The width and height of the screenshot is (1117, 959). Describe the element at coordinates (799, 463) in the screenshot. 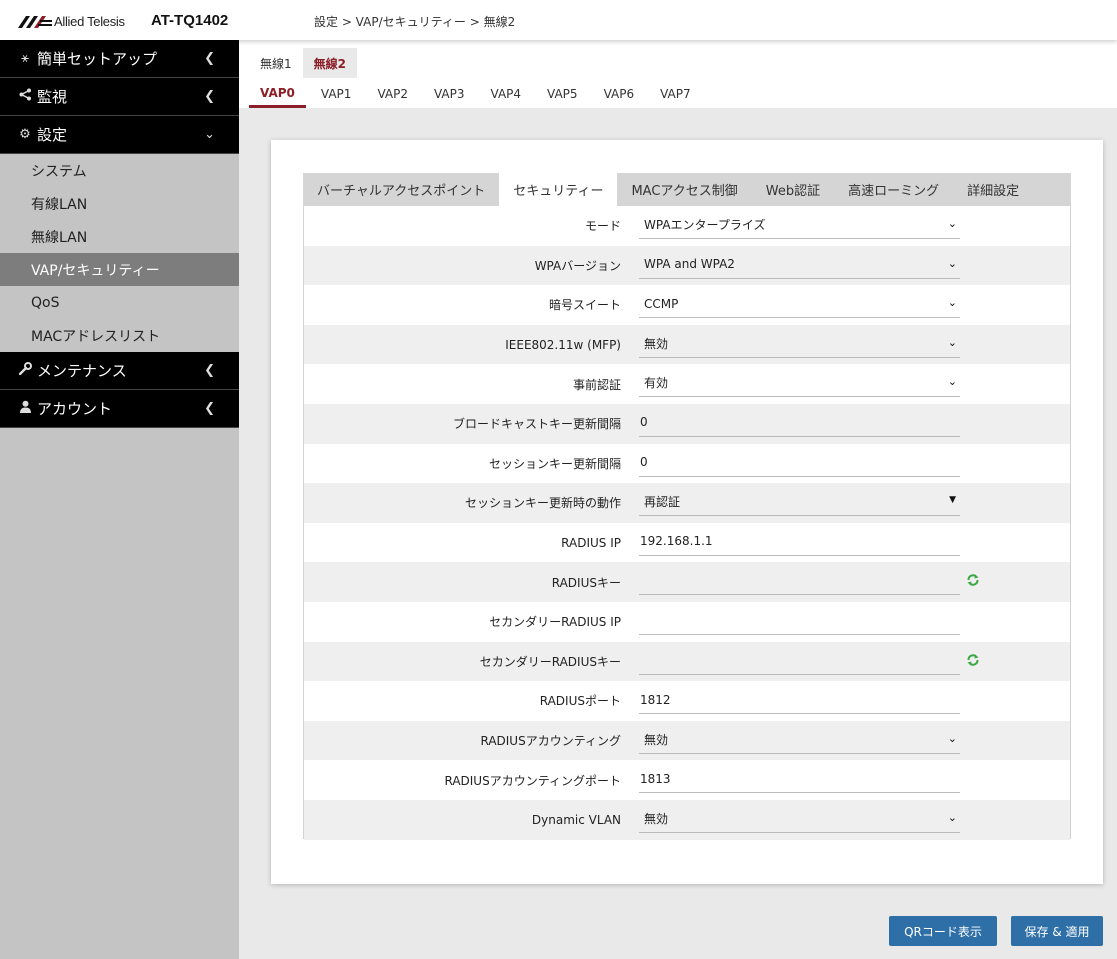

I see `session-key-interval-input: 0` at that location.